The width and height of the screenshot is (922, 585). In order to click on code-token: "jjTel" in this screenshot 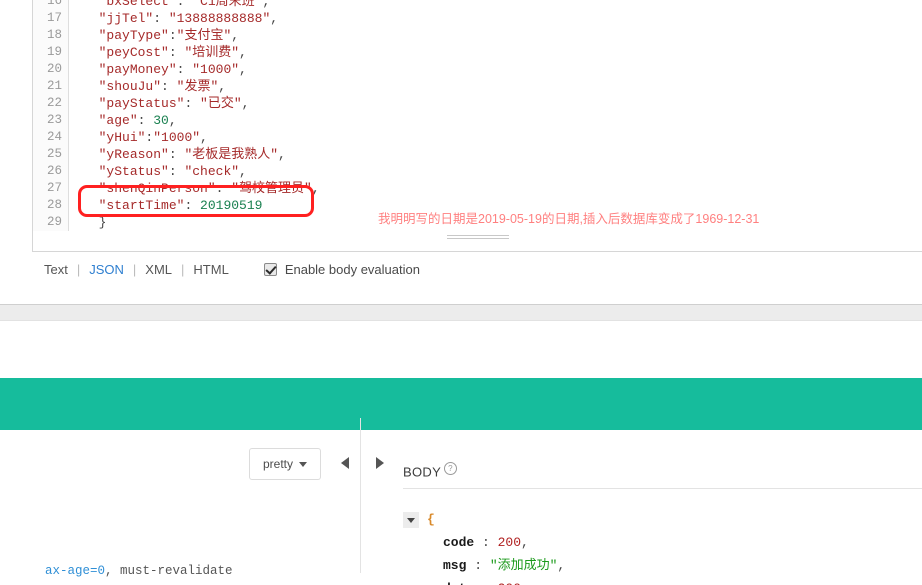, I will do `click(126, 18)`.